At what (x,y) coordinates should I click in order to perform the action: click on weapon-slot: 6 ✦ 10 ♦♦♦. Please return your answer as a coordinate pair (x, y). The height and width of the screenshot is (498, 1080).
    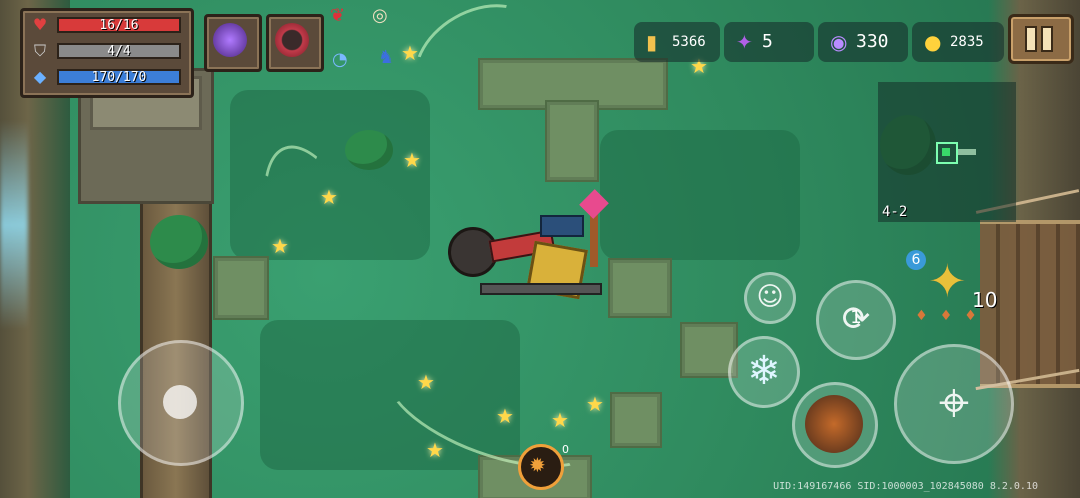
    Looking at the image, I should click on (951, 287).